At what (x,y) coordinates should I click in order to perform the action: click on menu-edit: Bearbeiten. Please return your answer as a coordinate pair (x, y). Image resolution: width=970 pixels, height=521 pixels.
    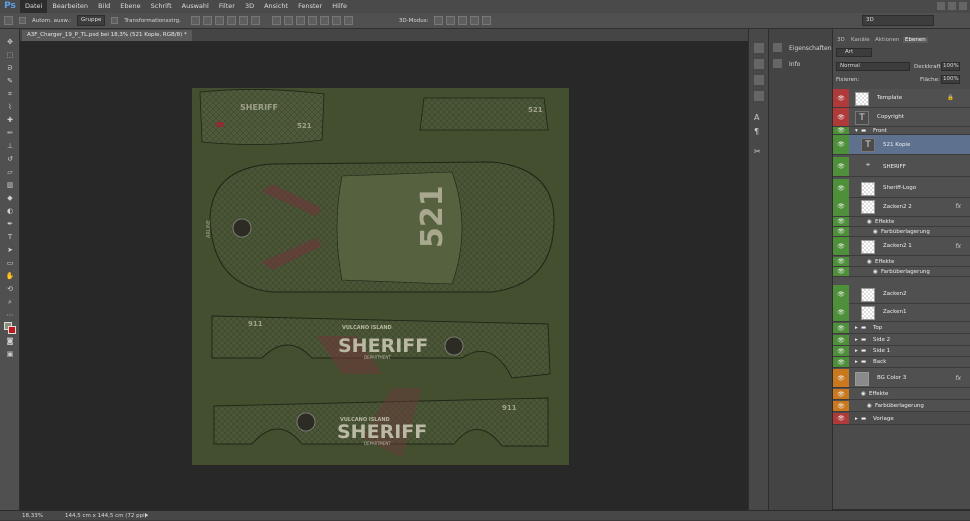
    Looking at the image, I should click on (70, 6).